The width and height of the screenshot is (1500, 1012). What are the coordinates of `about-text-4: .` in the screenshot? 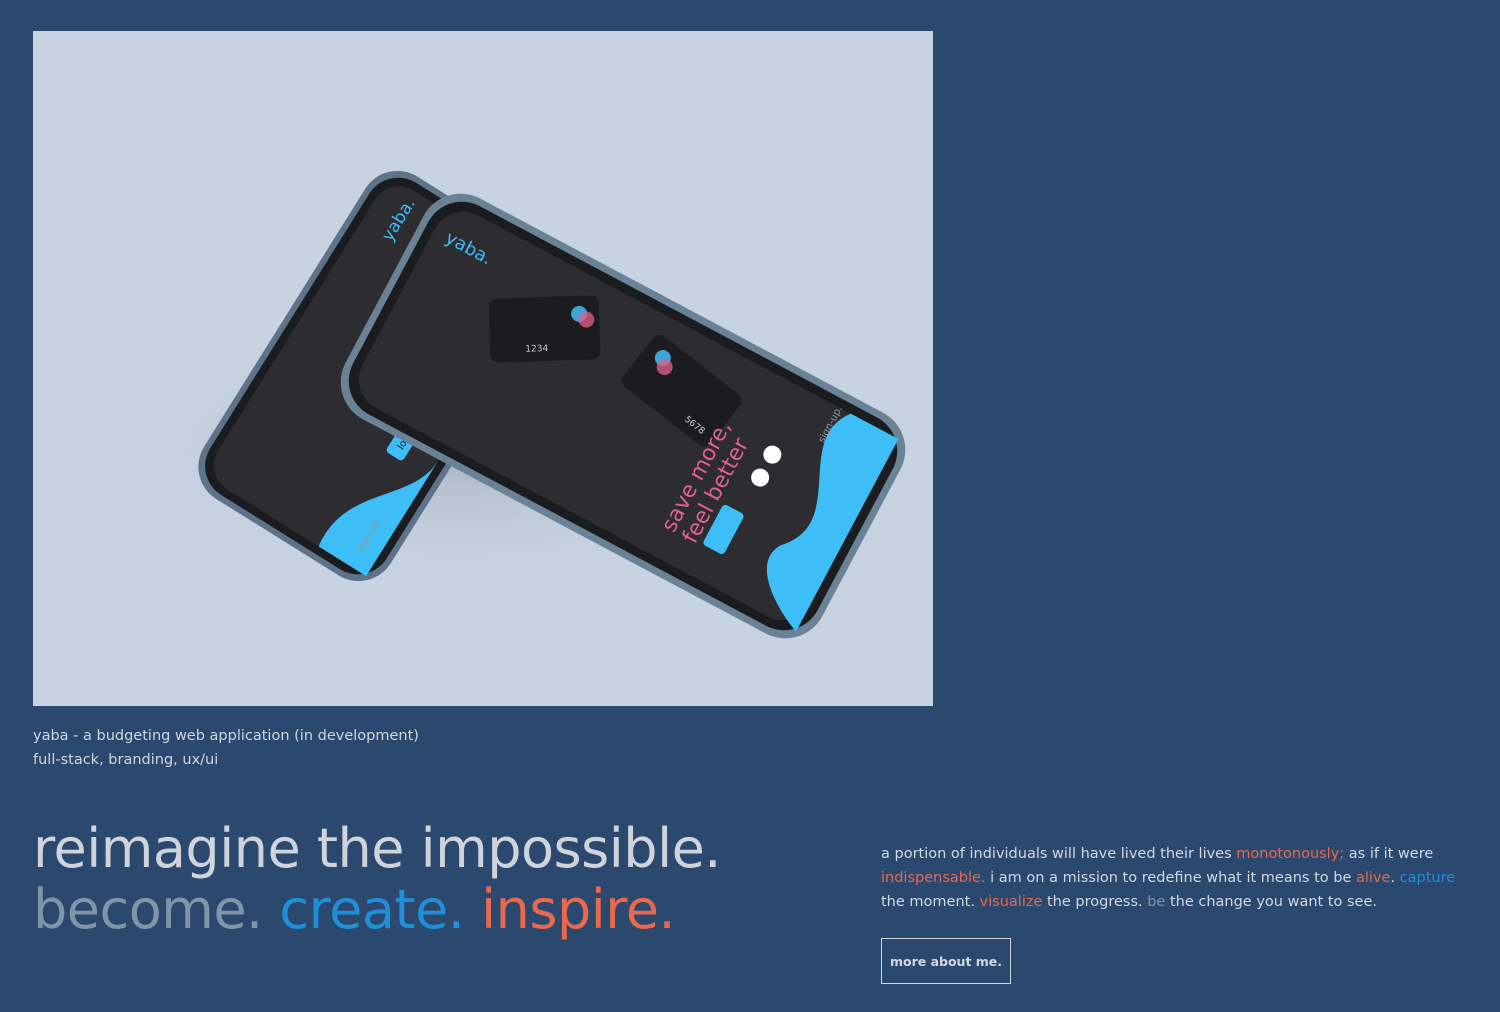 It's located at (1395, 878).